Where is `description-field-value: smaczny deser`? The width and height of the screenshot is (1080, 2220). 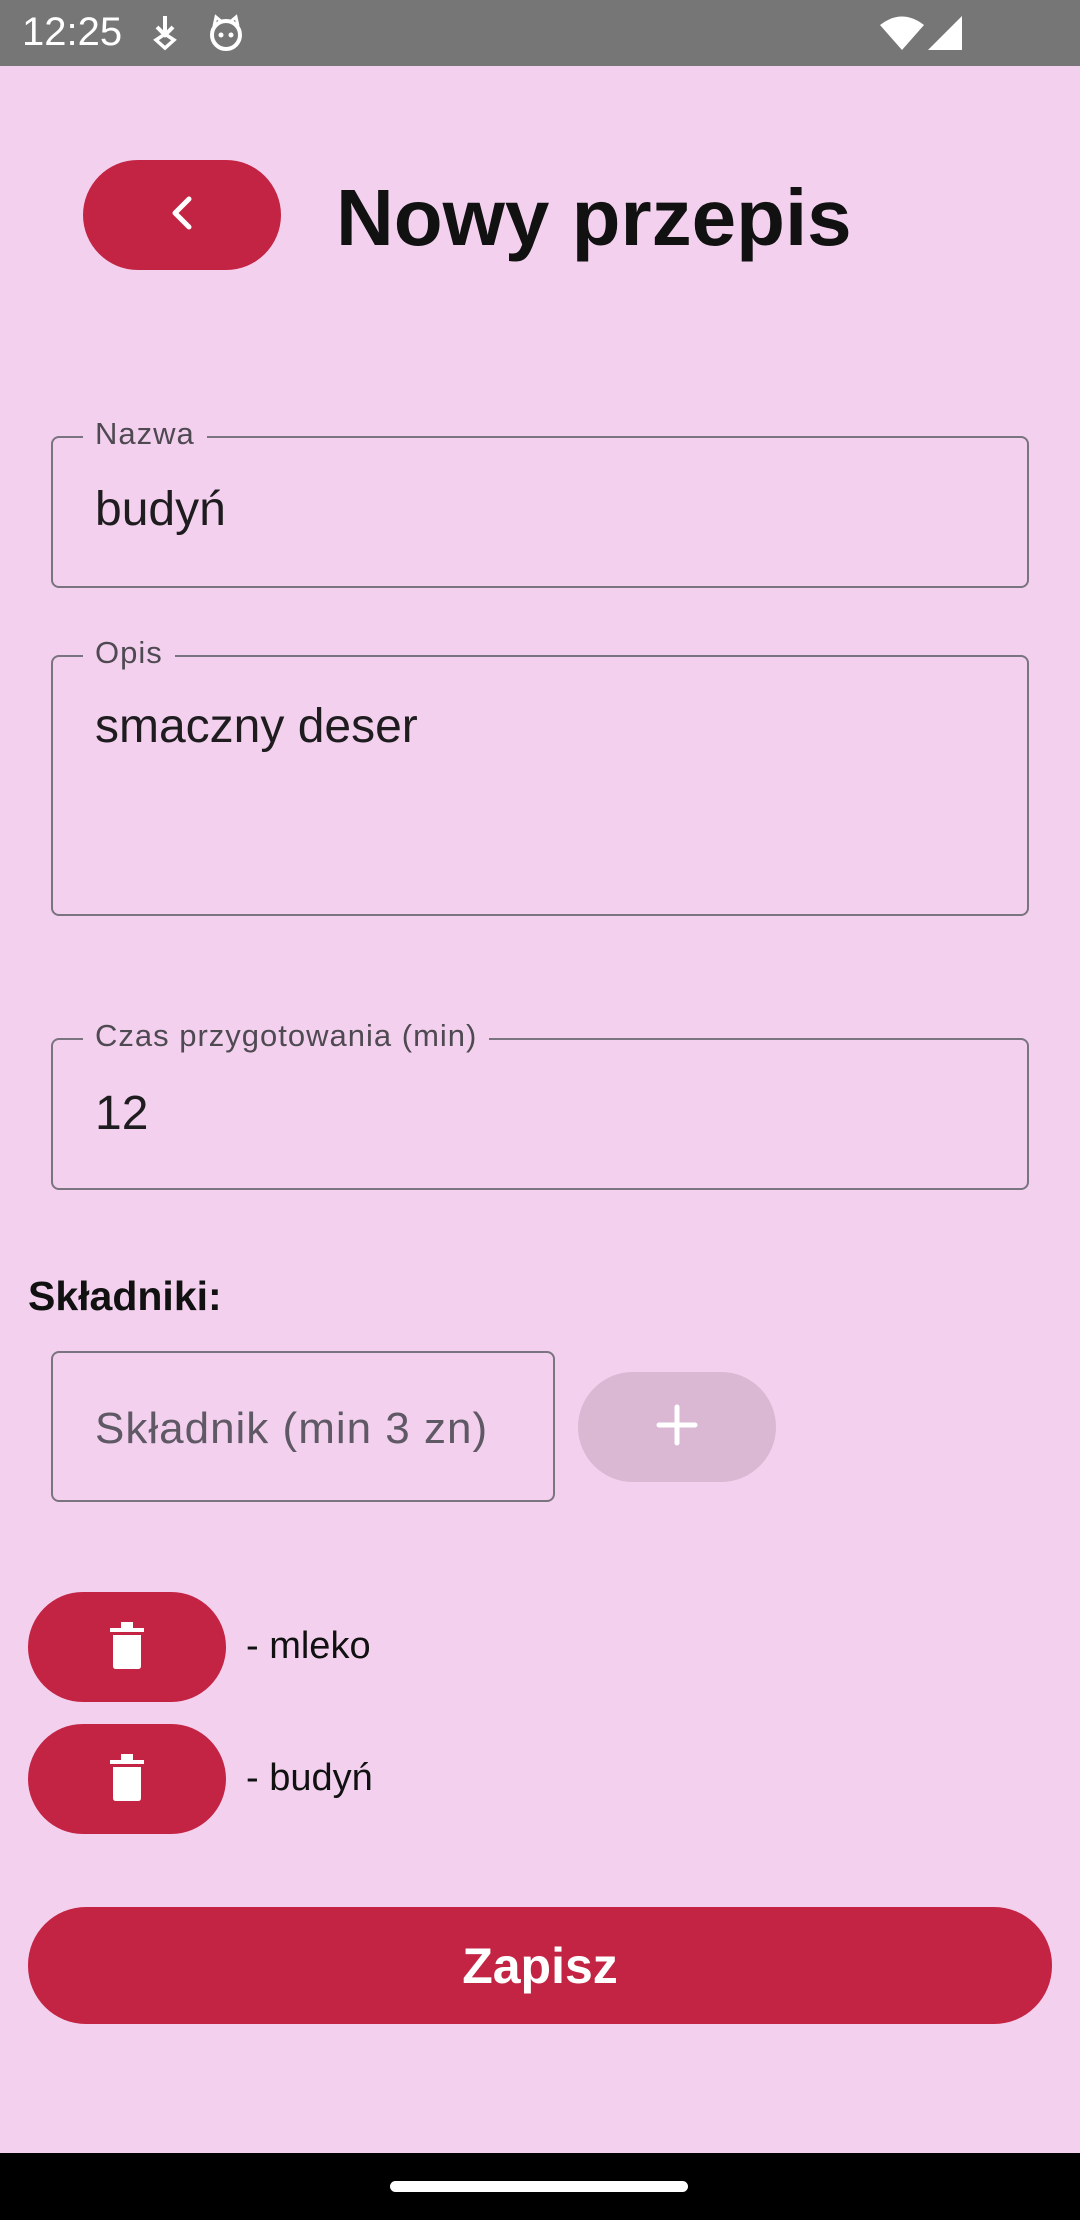 description-field-value: smaczny deser is located at coordinates (256, 726).